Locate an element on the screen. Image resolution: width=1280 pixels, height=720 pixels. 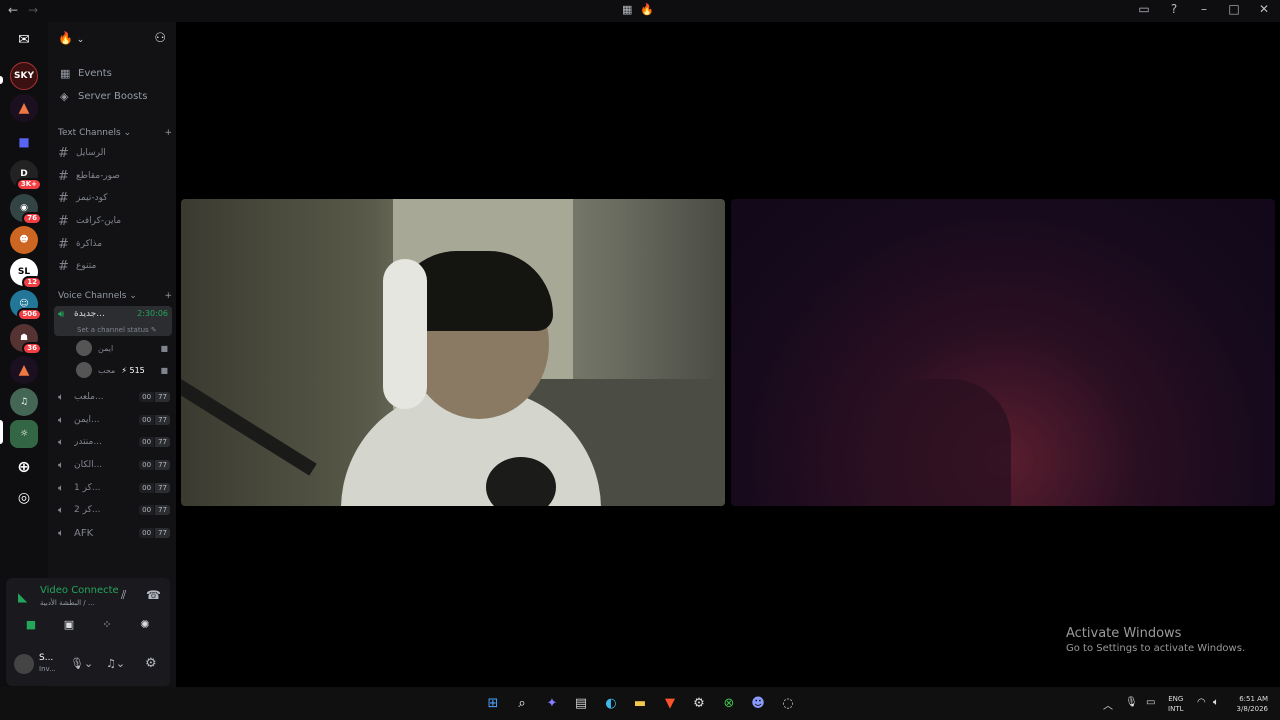
explore-icon: ◎ is located at coordinates (24, 498).